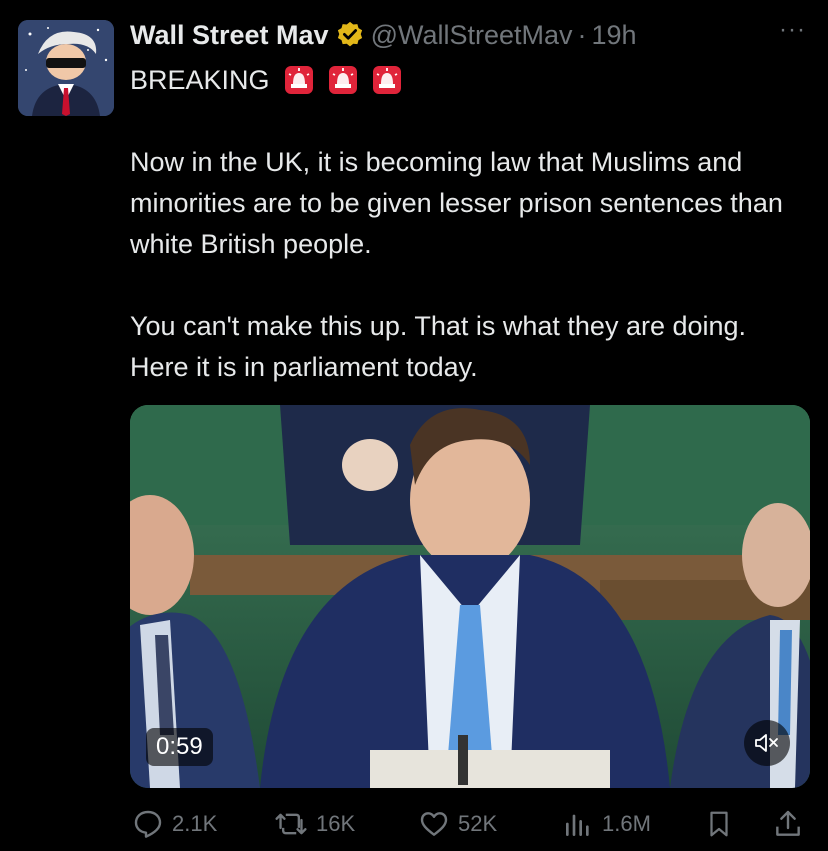  Describe the element at coordinates (148, 824) in the screenshot. I see `reply-icon` at that location.